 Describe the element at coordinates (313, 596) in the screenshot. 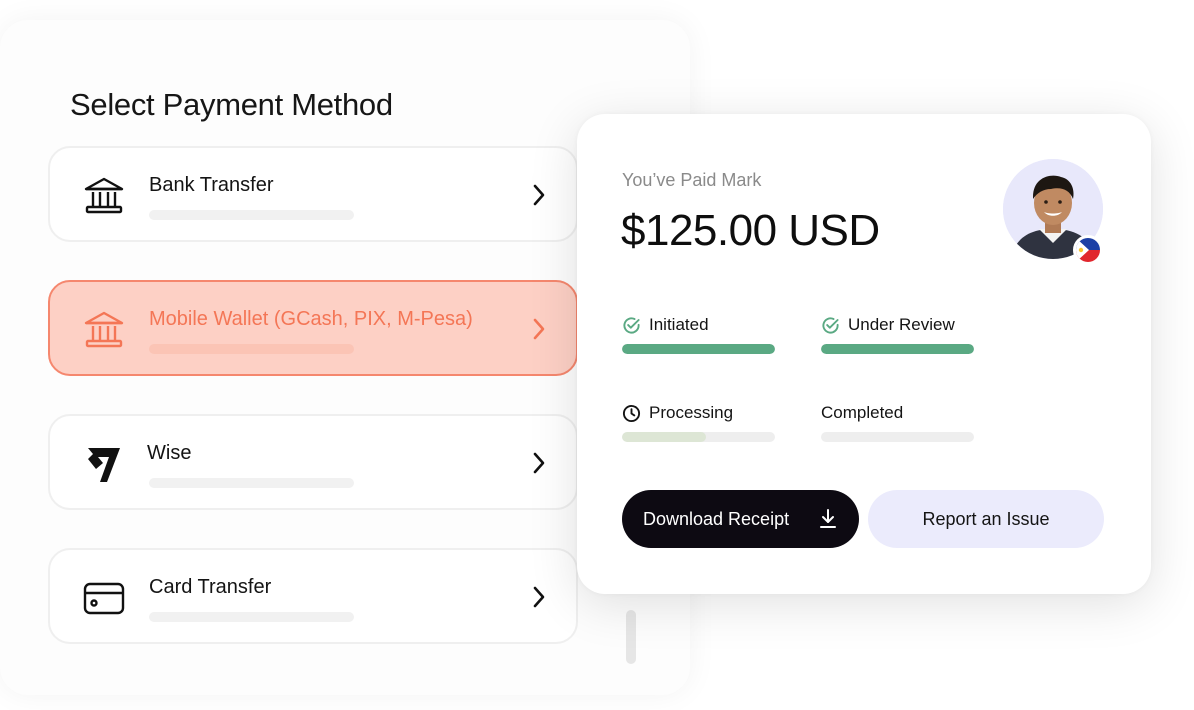

I see `method-card-transfer: Card Transfer` at that location.